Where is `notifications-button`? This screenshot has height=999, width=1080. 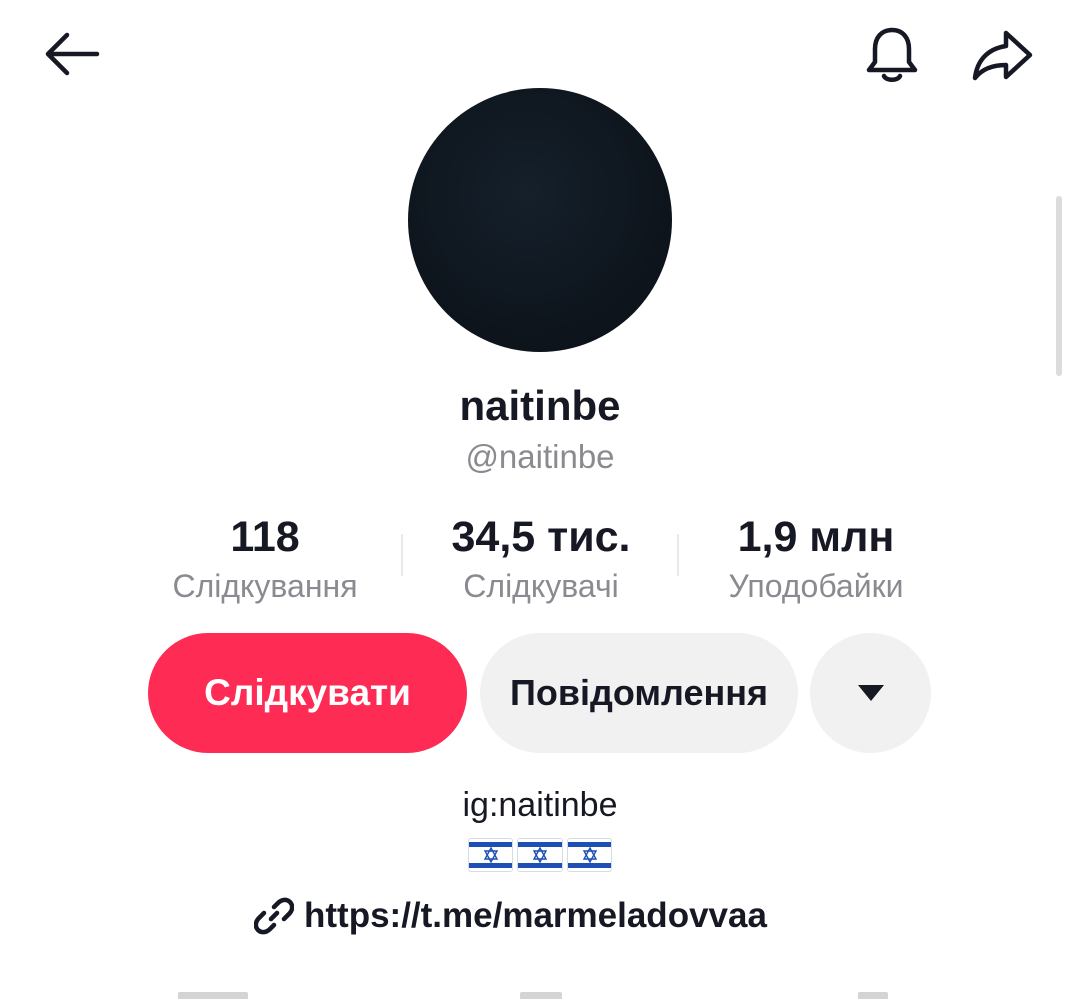 notifications-button is located at coordinates (892, 55).